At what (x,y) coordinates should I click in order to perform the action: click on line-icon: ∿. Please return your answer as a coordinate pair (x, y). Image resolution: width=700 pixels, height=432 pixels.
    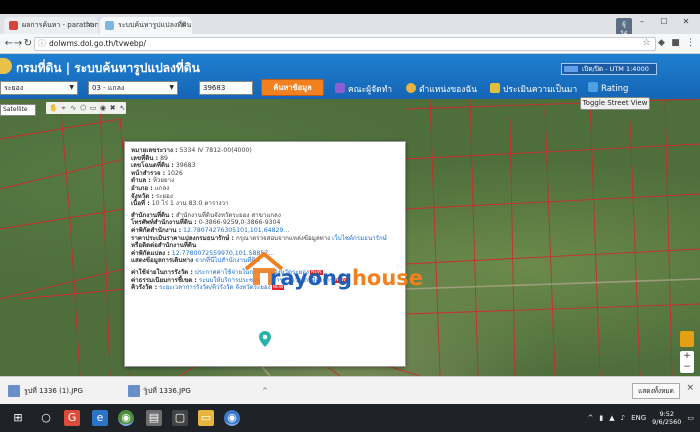
    Looking at the image, I should click on (73, 108).